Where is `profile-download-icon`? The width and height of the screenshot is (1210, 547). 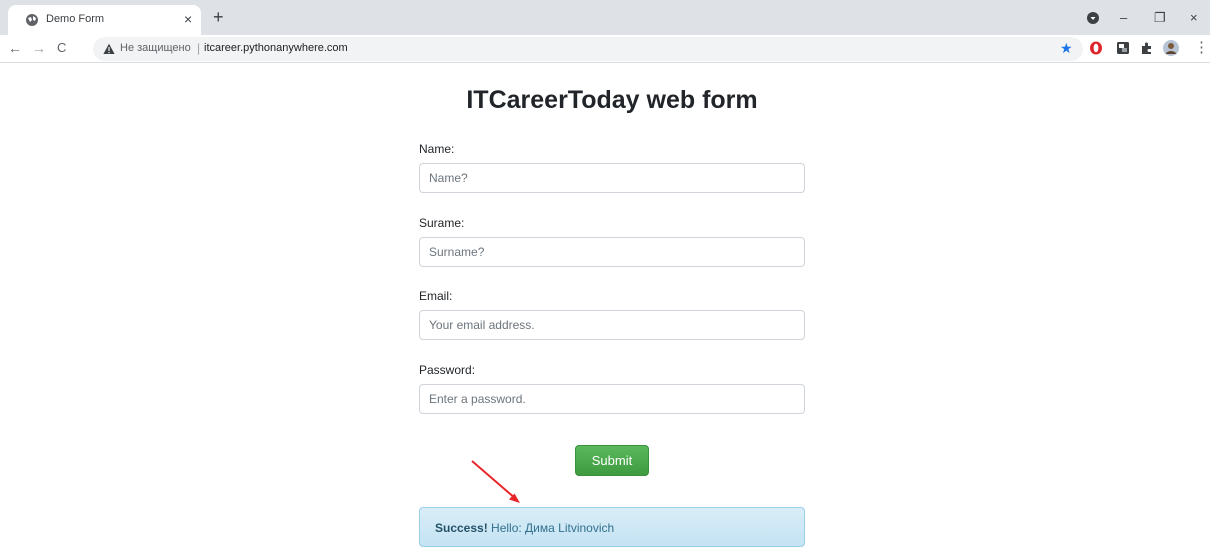
profile-download-icon is located at coordinates (1093, 18).